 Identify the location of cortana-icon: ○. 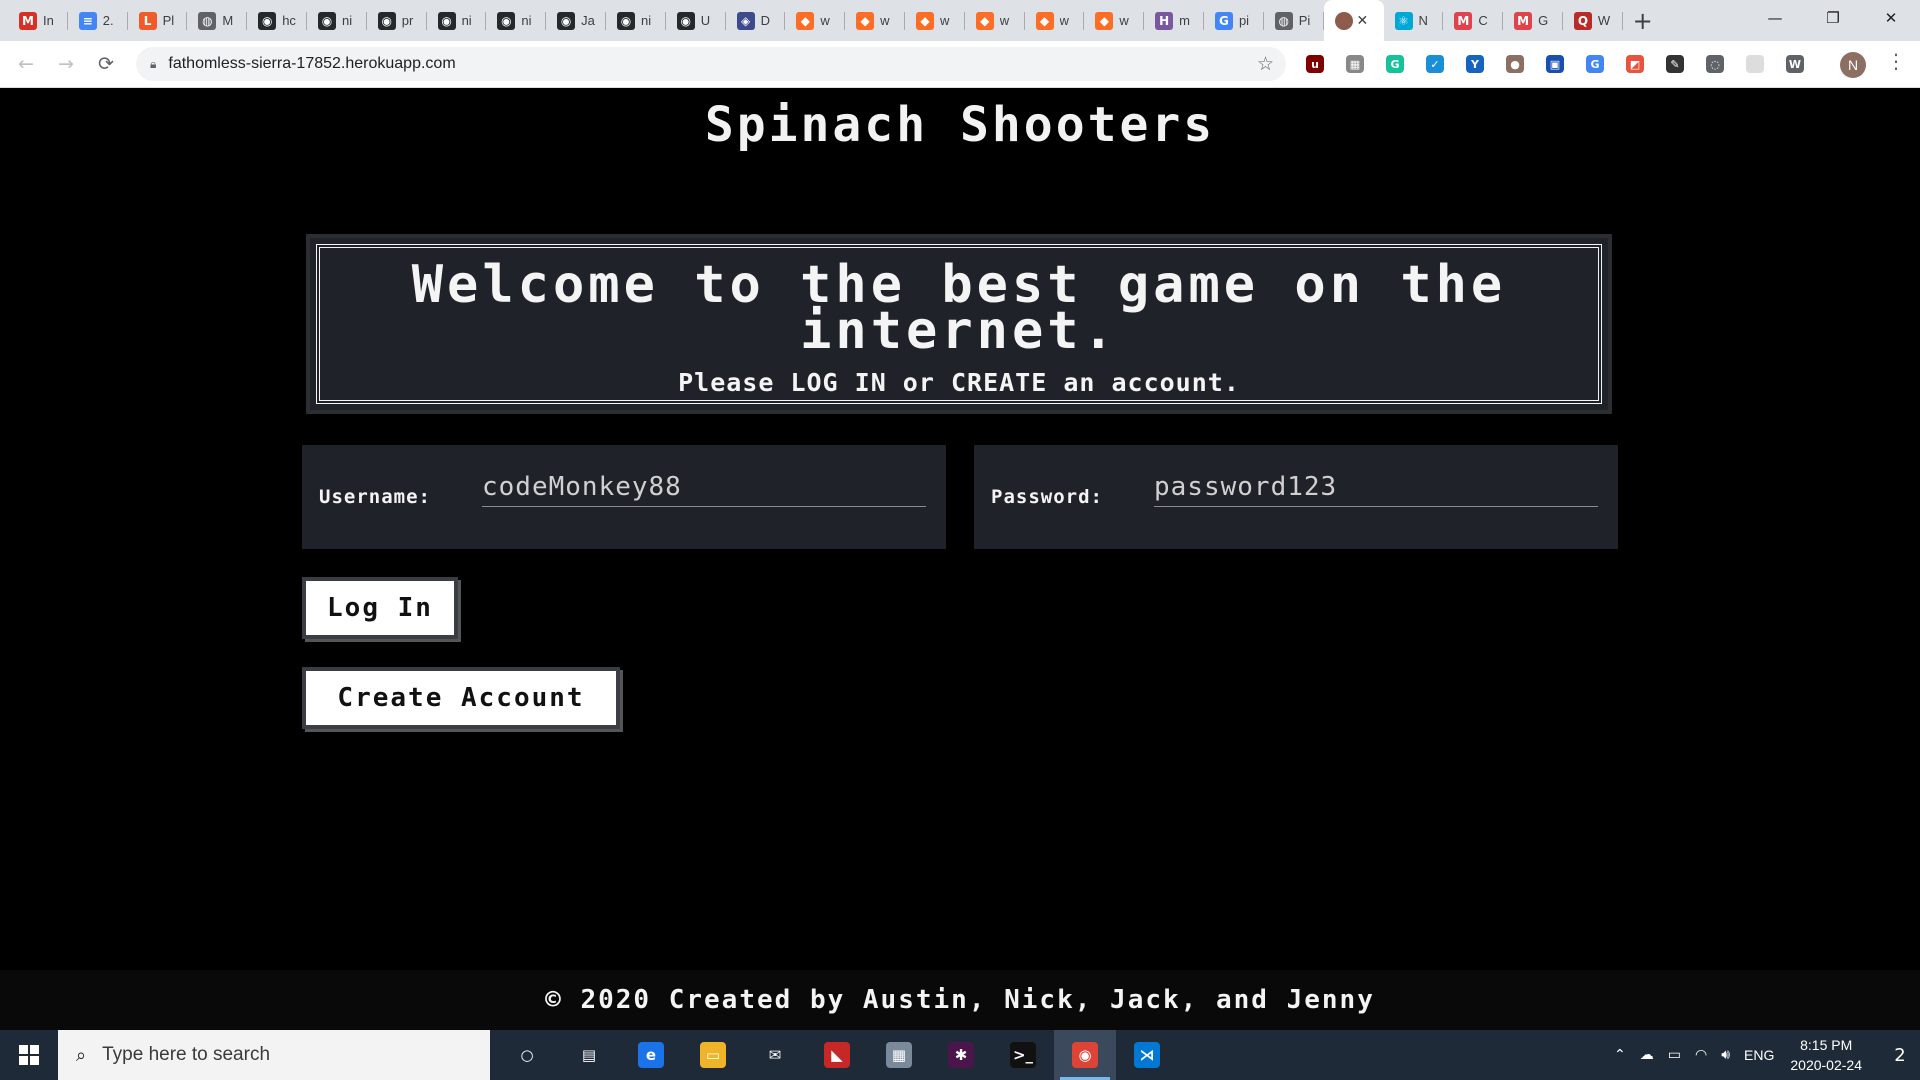
(527, 1055).